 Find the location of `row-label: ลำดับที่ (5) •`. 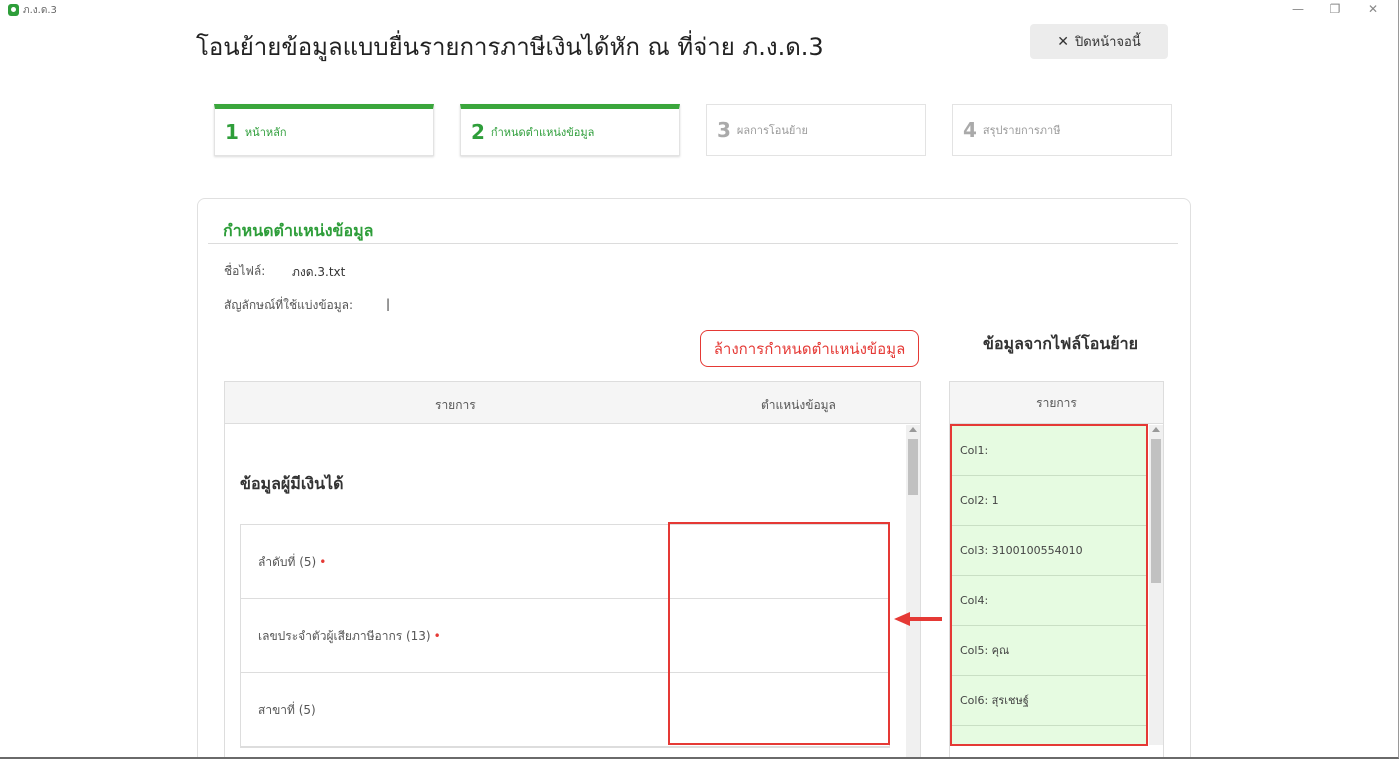

row-label: ลำดับที่ (5) • is located at coordinates (292, 562).